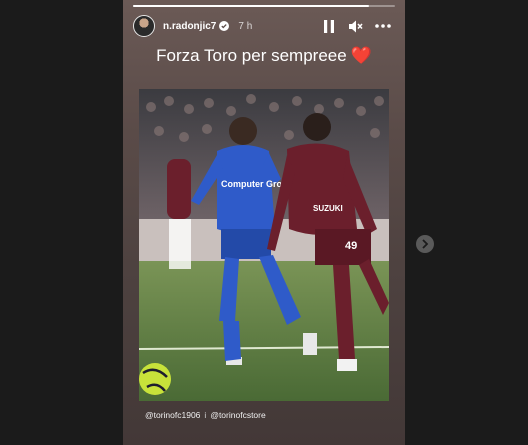  I want to click on mute-icon, so click(356, 26).